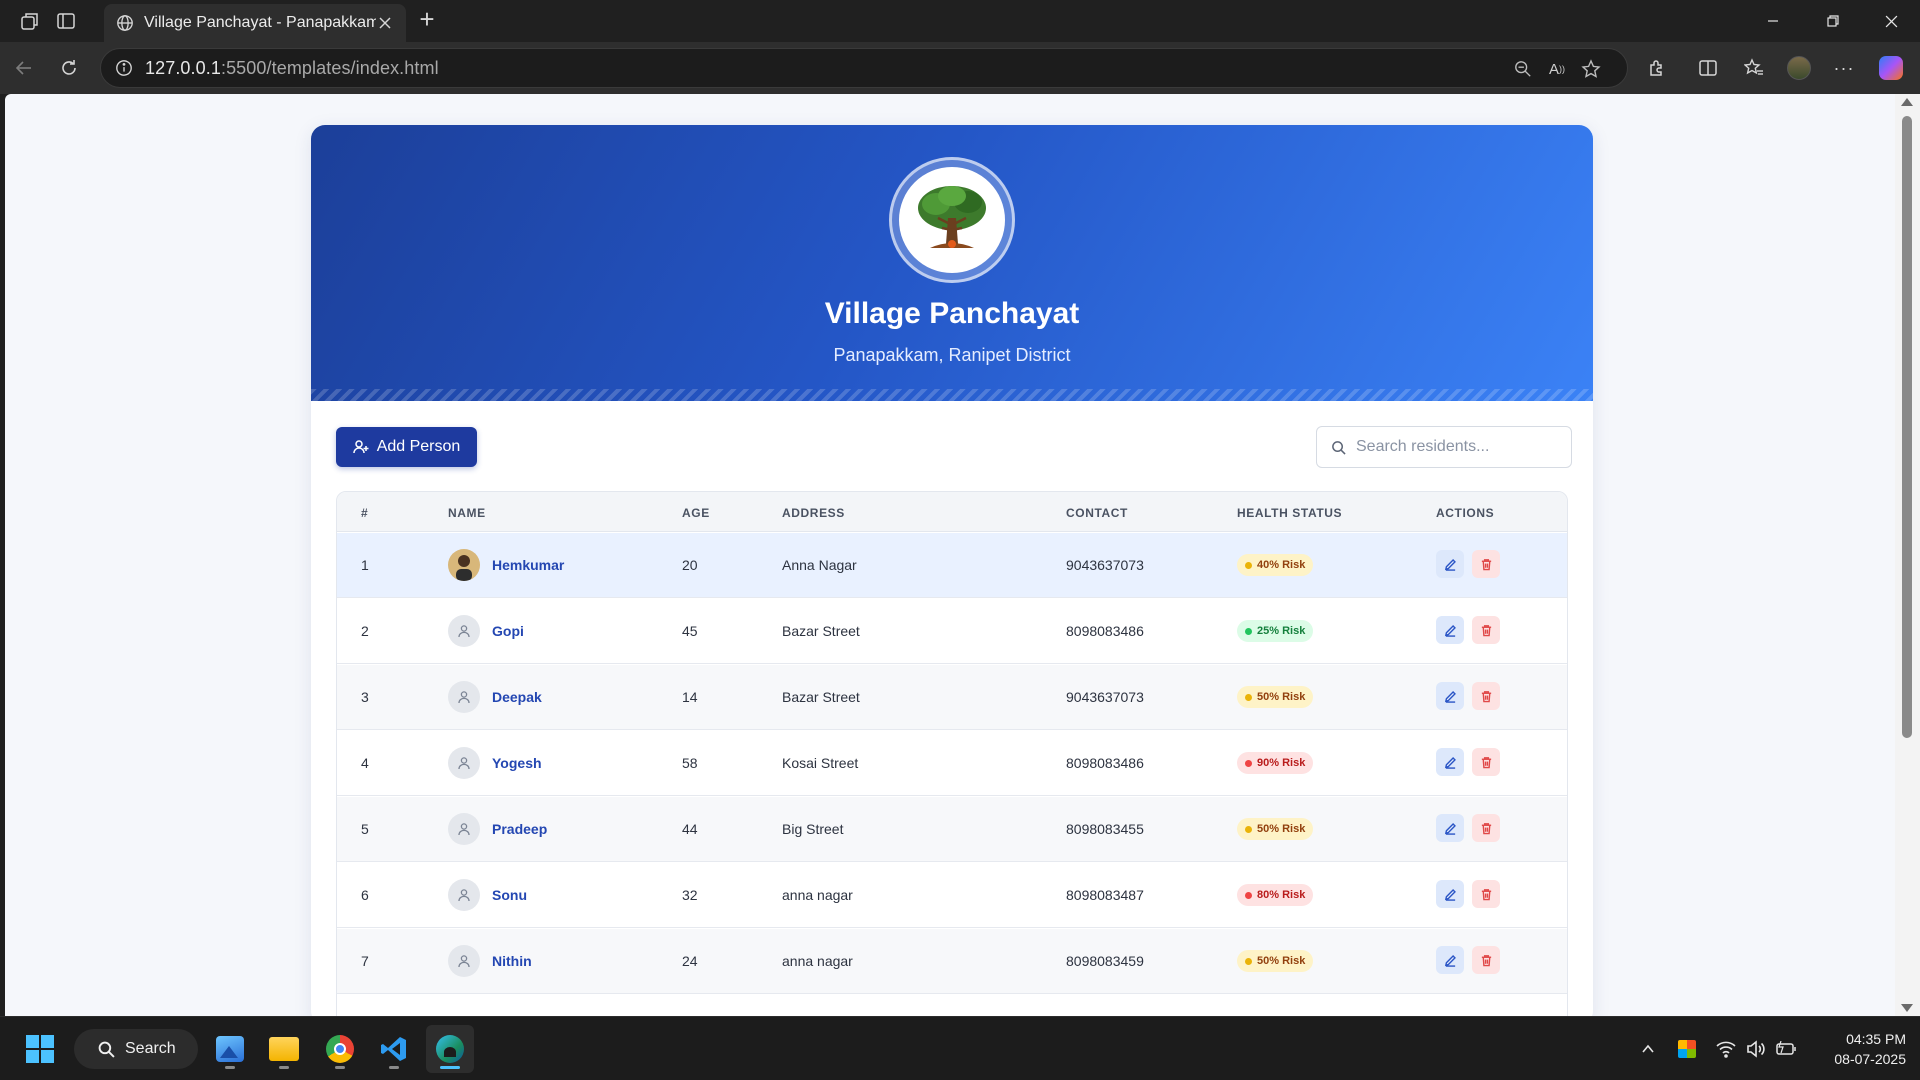  Describe the element at coordinates (952, 961) in the screenshot. I see `table-row: 7 Nithin 24 anna nagar 8098083459 50% Risk` at that location.